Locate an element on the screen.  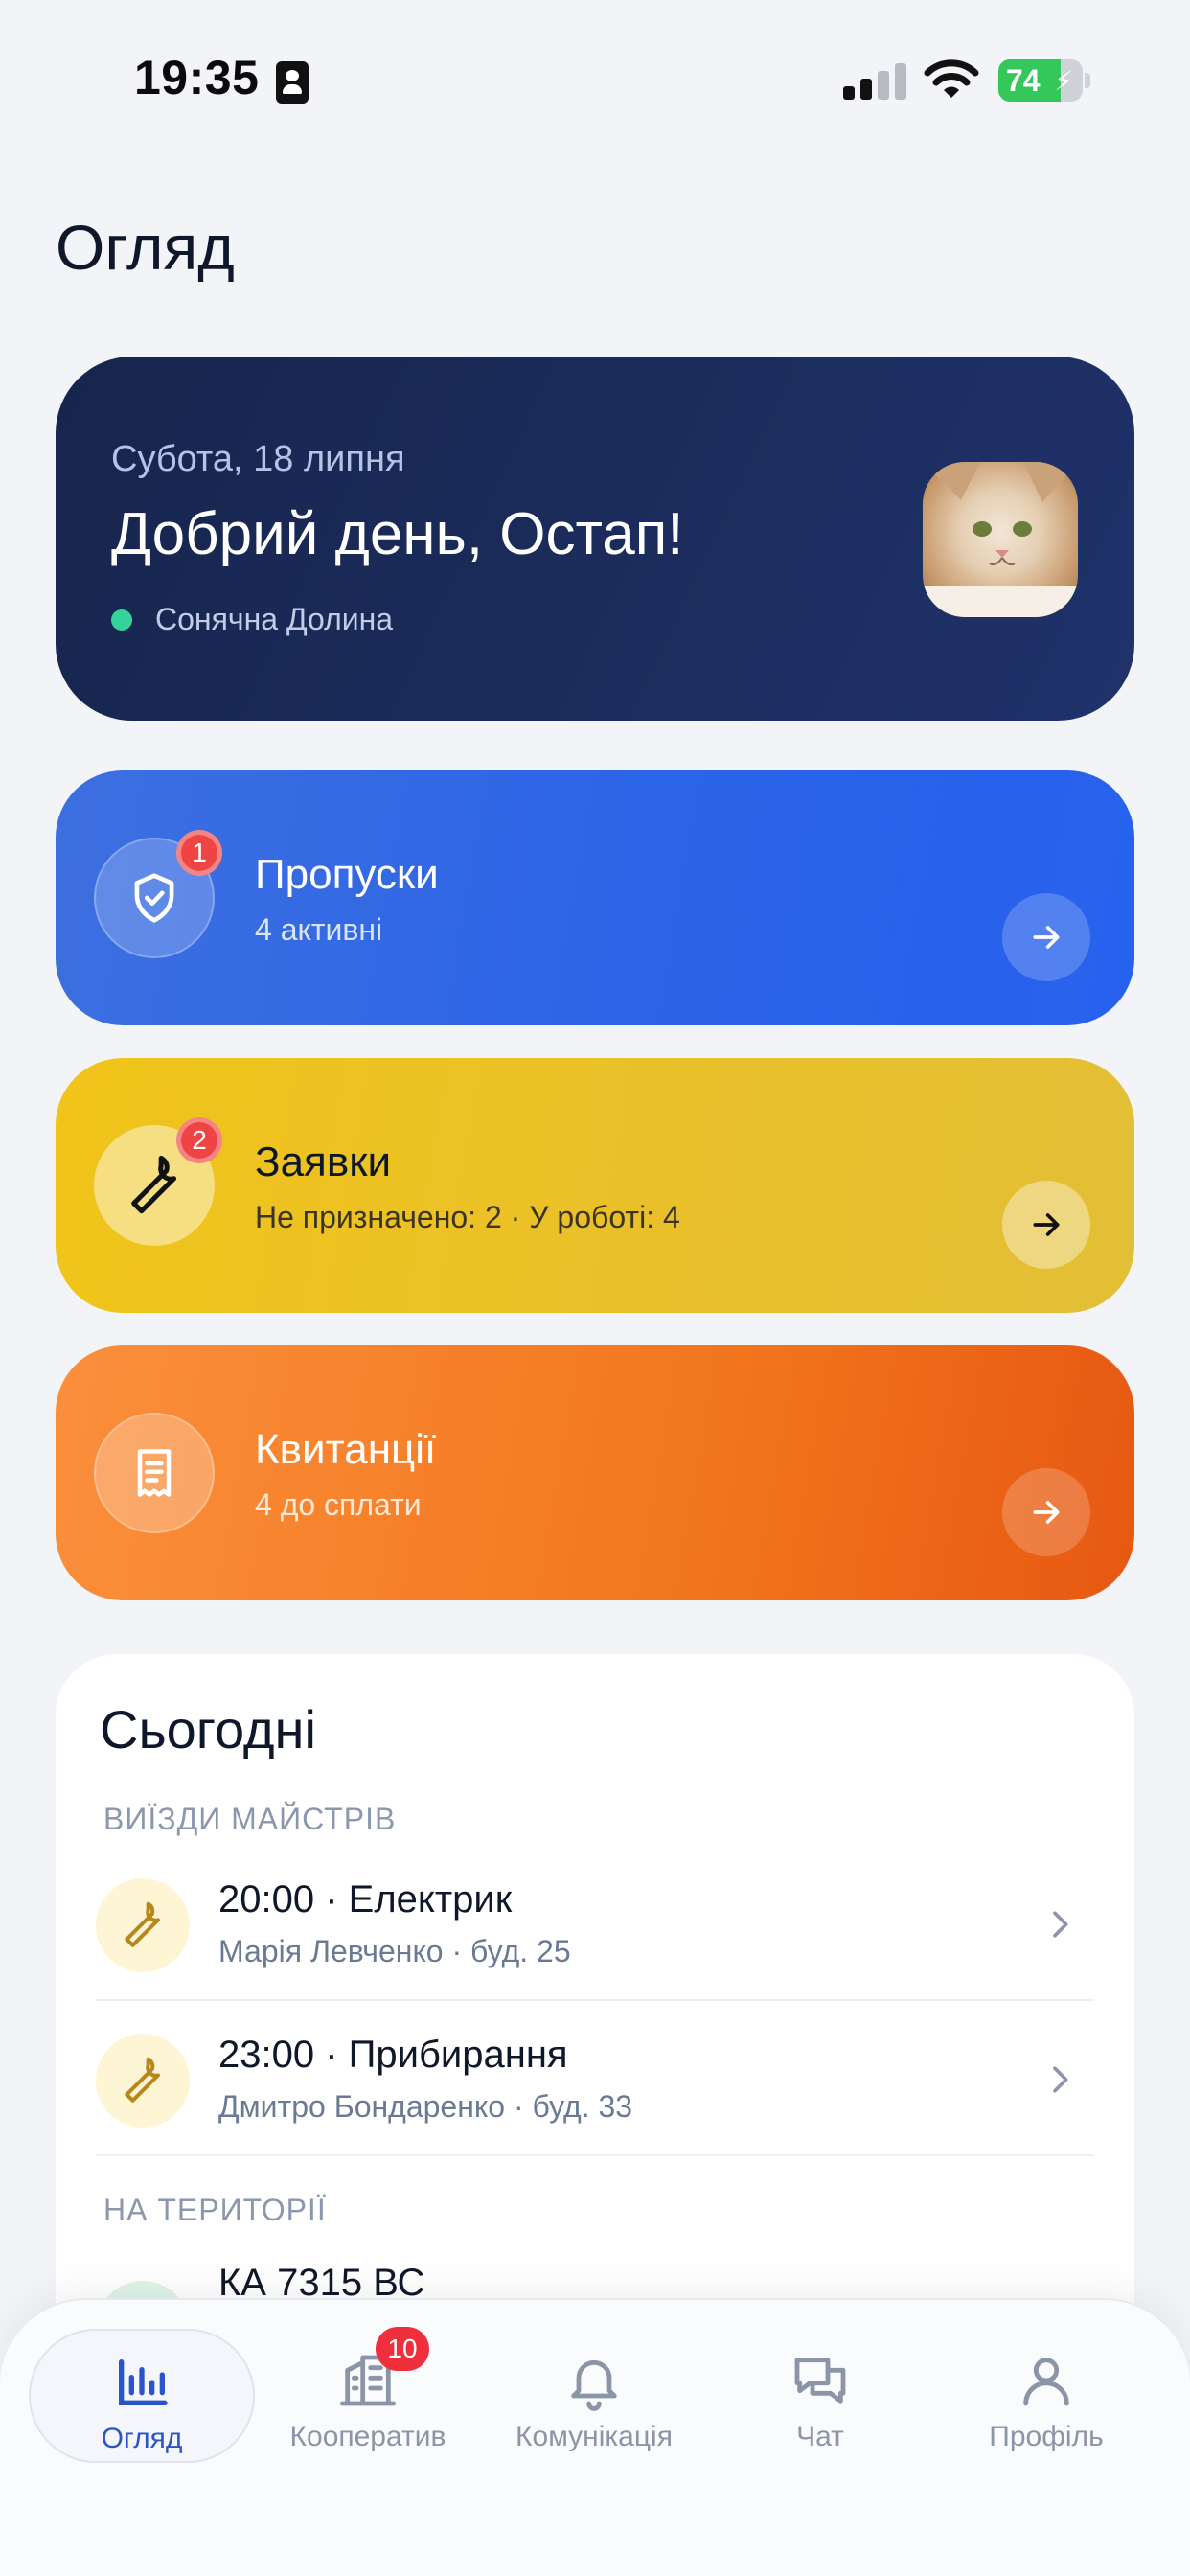
cat-photo is located at coordinates (1001, 539).